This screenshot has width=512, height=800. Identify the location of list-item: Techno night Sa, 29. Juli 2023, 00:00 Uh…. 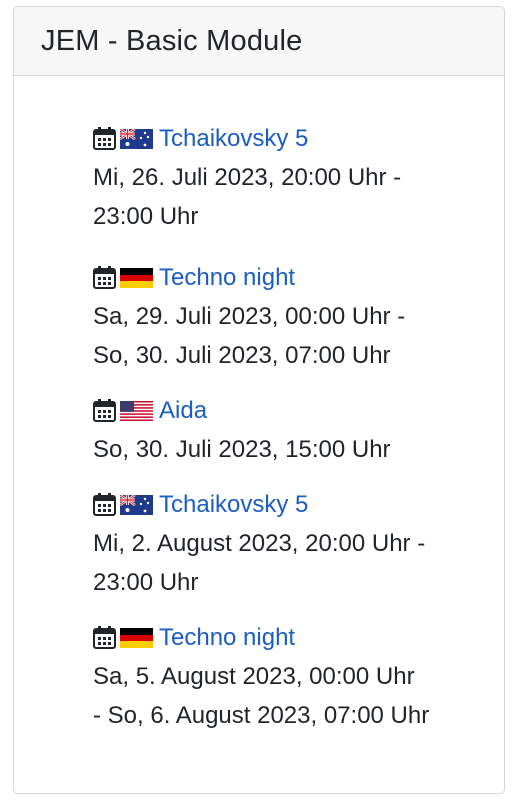
(298, 316).